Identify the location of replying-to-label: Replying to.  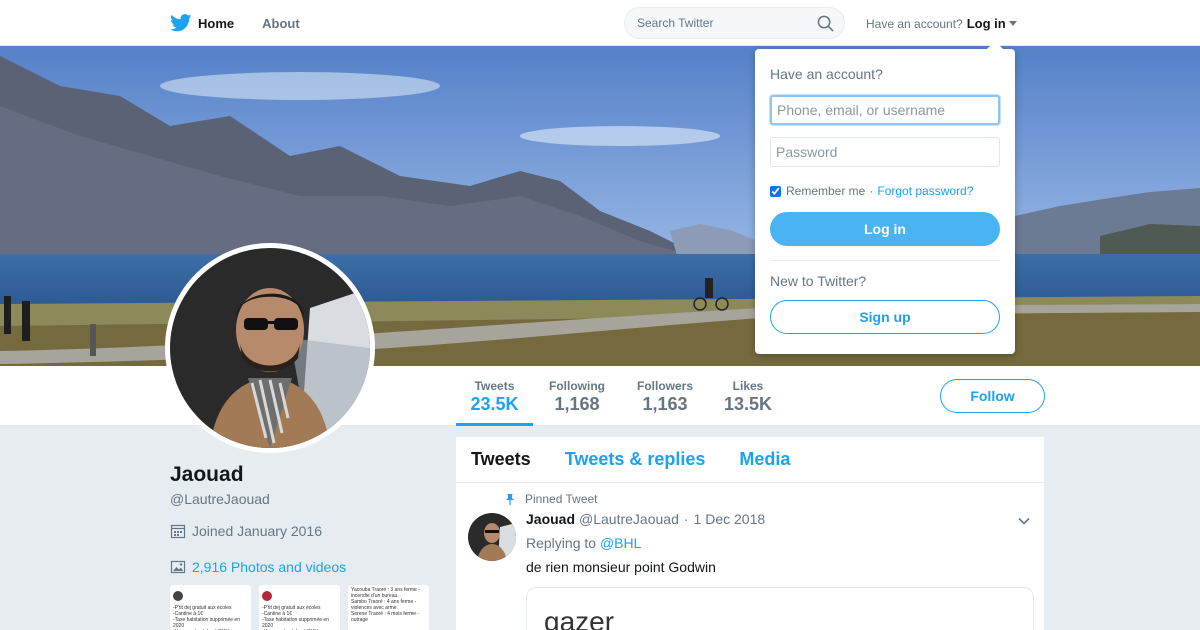
(561, 543).